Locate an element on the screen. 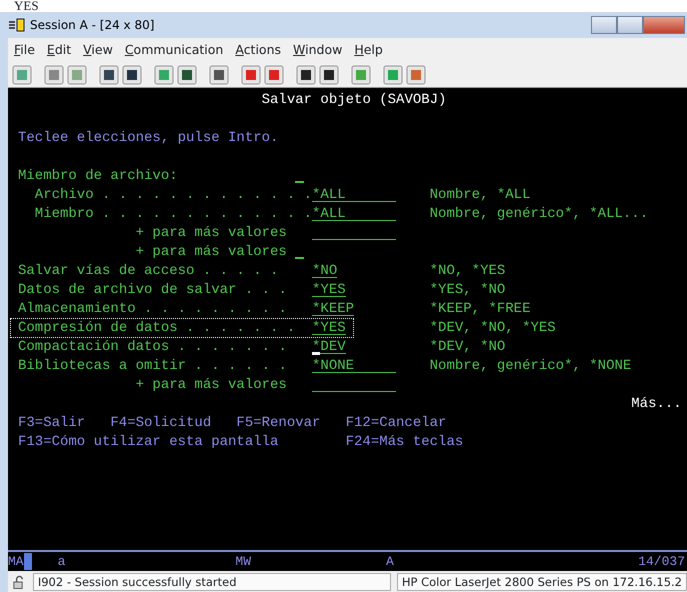 This screenshot has height=592, width=687. function-key-label: F5=Renovar is located at coordinates (279, 423).